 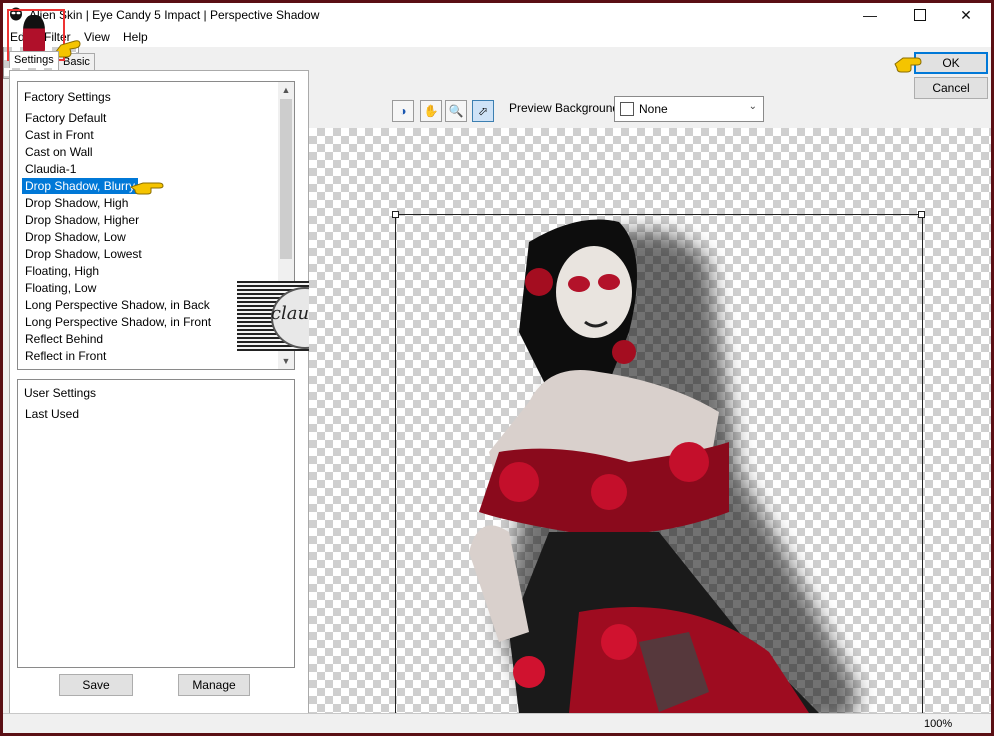 I want to click on menu-view: View, so click(x=97, y=37).